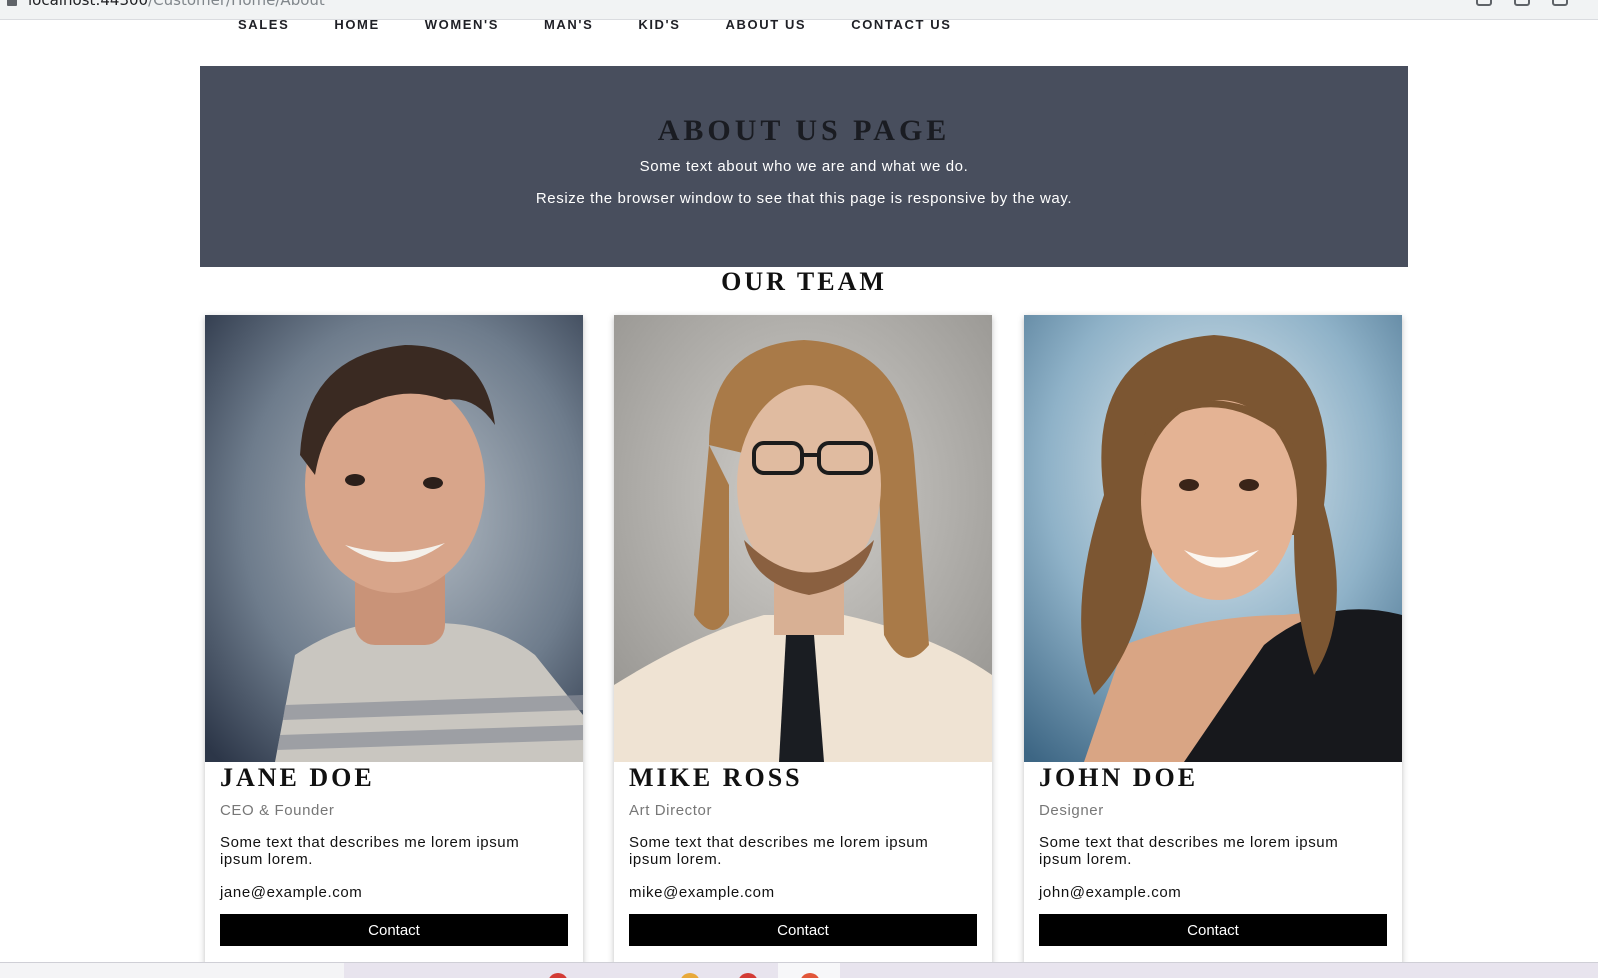 The height and width of the screenshot is (978, 1598). I want to click on page-title: ABOUT US PAGE, so click(804, 130).